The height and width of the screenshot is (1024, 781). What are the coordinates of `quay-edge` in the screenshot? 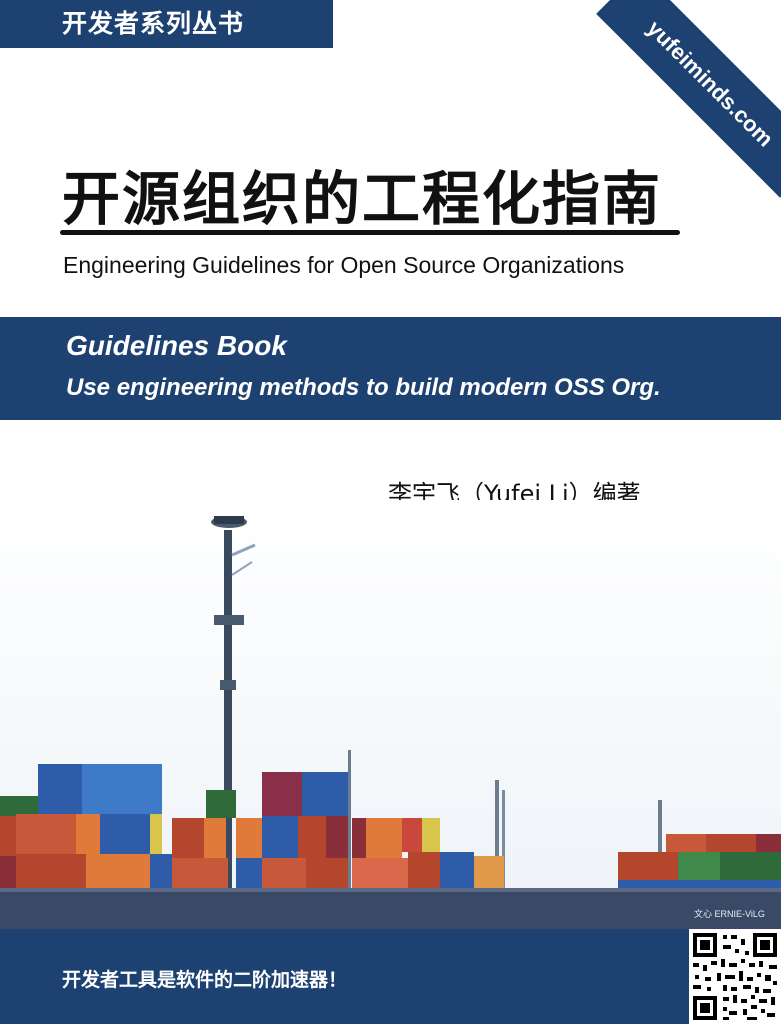 It's located at (390, 890).